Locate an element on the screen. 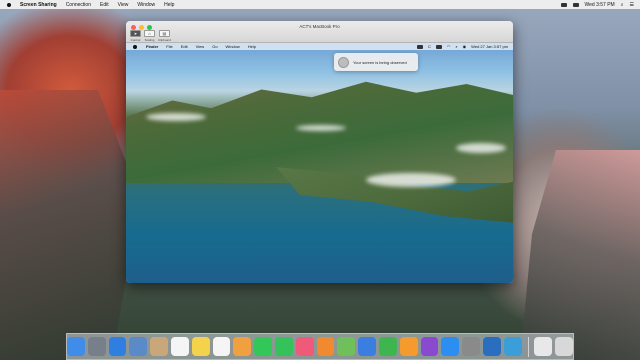  remote-search-icon: ⌕ is located at coordinates (456, 46).